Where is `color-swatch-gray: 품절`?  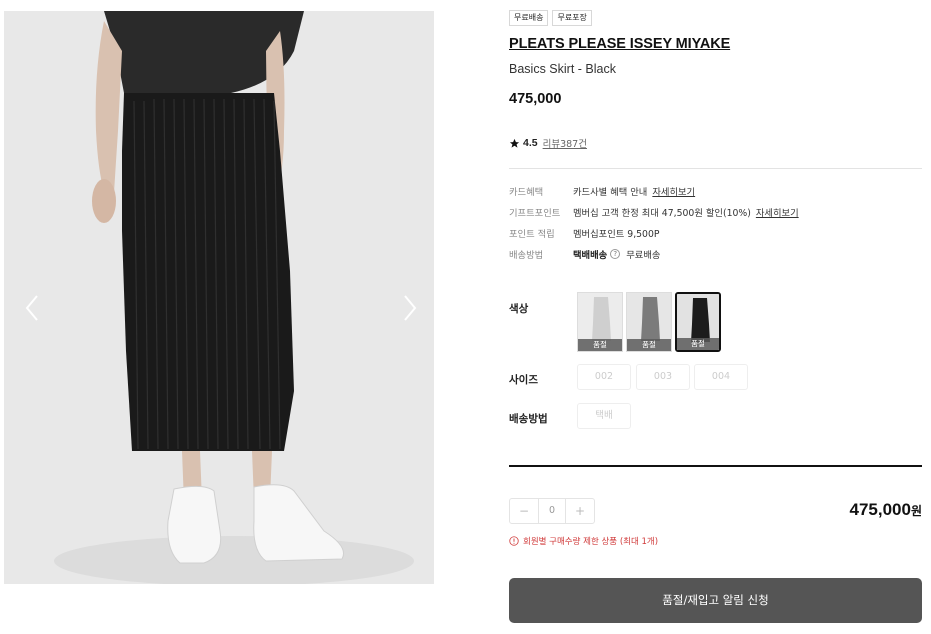 color-swatch-gray: 품절 is located at coordinates (649, 322).